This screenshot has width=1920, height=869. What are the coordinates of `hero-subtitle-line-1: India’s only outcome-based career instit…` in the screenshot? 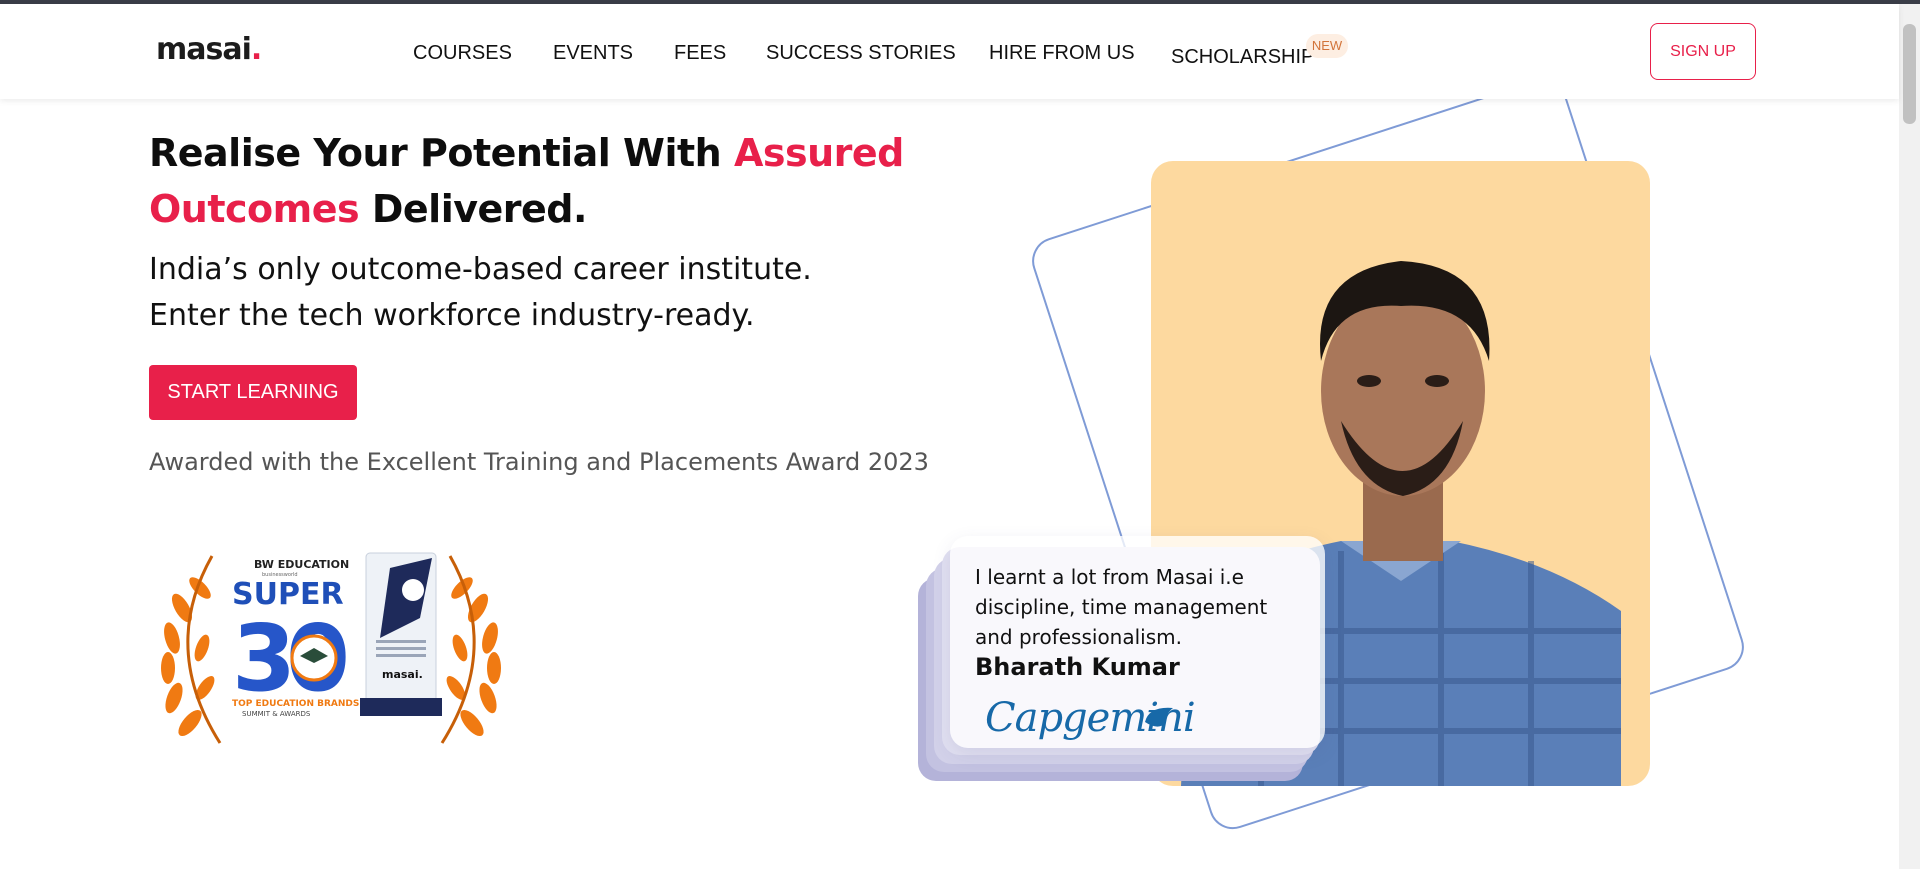 It's located at (480, 269).